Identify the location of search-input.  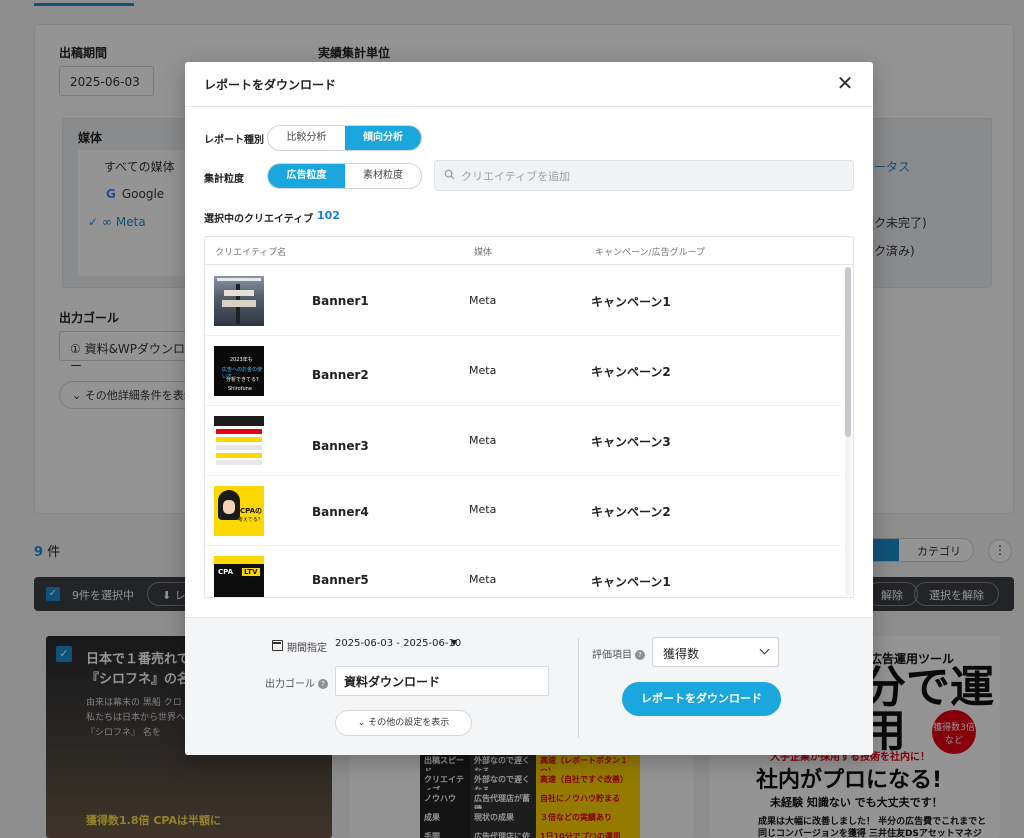
(651, 176).